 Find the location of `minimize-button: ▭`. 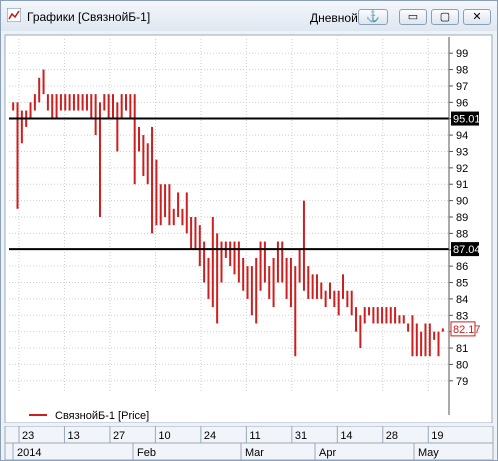

minimize-button: ▭ is located at coordinates (413, 17).